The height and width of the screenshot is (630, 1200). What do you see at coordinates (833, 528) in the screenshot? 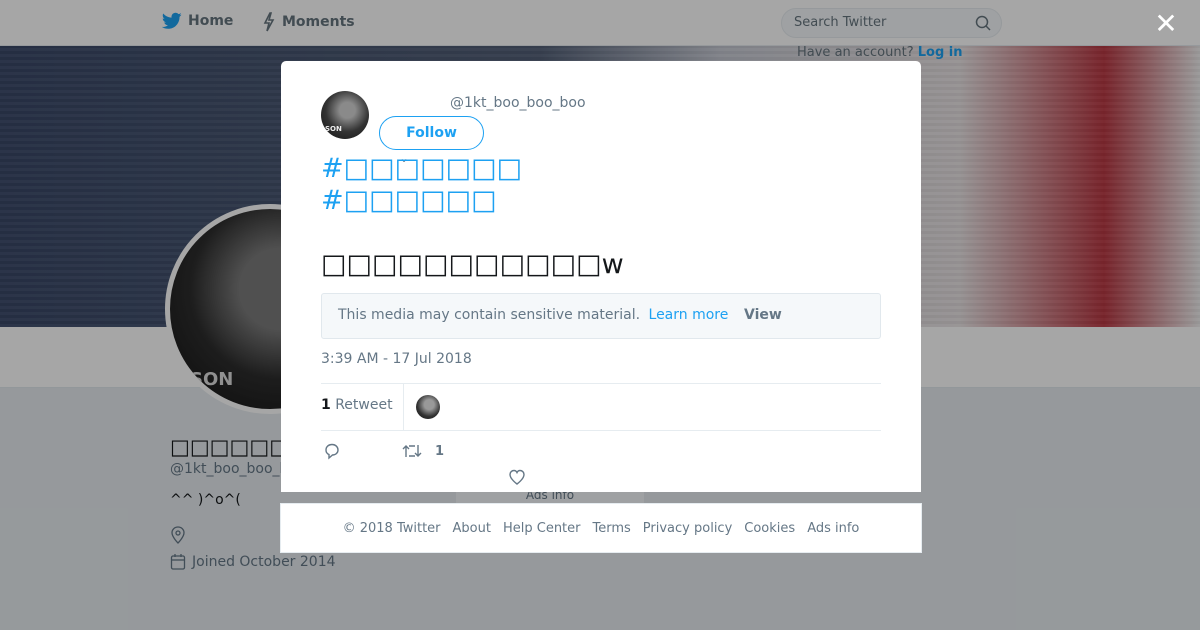
I see `footer-link-ads: Ads info` at bounding box center [833, 528].